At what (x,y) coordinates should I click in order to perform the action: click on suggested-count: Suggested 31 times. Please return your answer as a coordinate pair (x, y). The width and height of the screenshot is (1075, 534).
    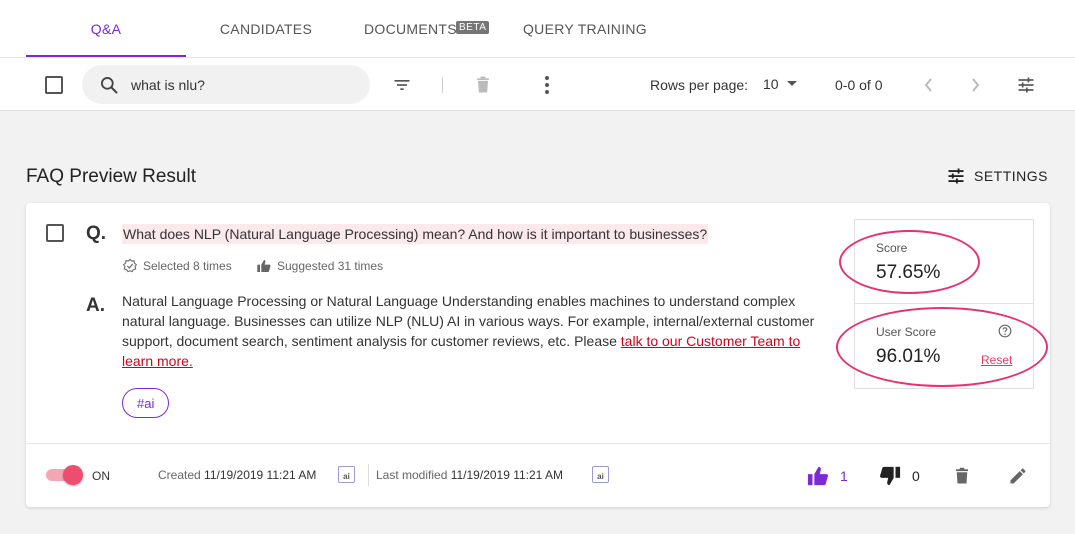
    Looking at the image, I should click on (319, 266).